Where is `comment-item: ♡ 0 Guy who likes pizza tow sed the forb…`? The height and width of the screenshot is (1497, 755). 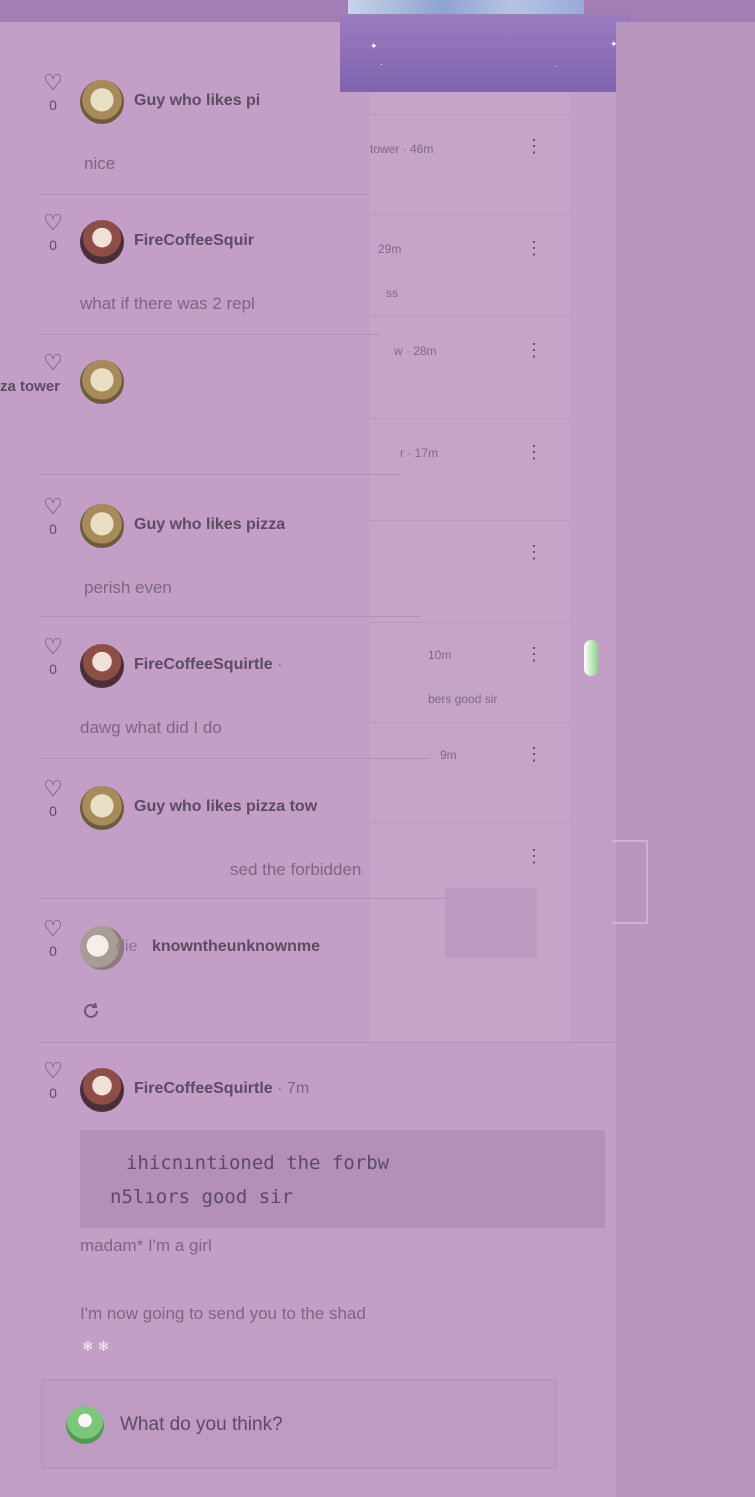
comment-item: ♡ 0 Guy who likes pizza tow sed the forb… is located at coordinates (230, 847).